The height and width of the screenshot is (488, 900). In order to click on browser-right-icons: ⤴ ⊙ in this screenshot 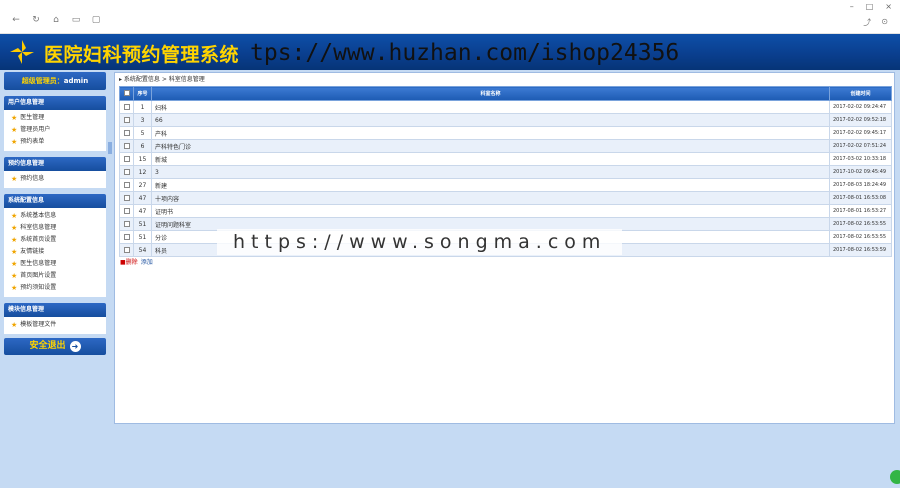, I will do `click(875, 22)`.